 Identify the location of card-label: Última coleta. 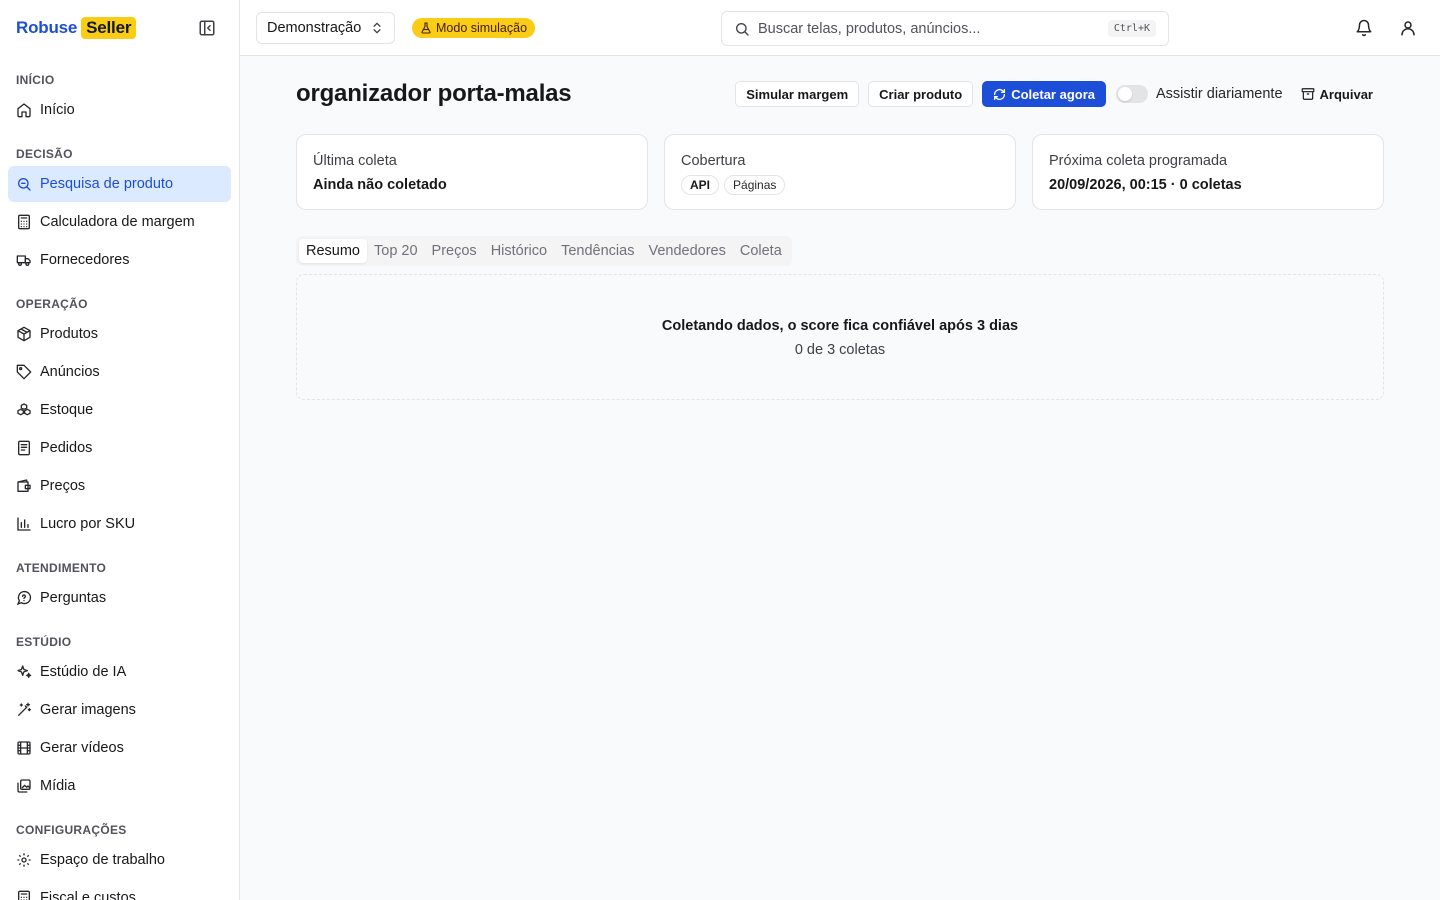
(355, 161).